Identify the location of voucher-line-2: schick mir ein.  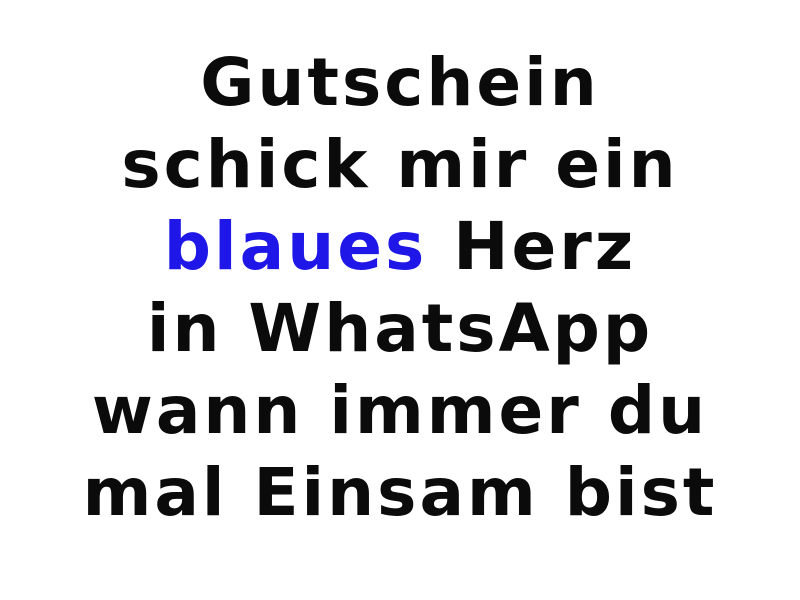
(399, 165).